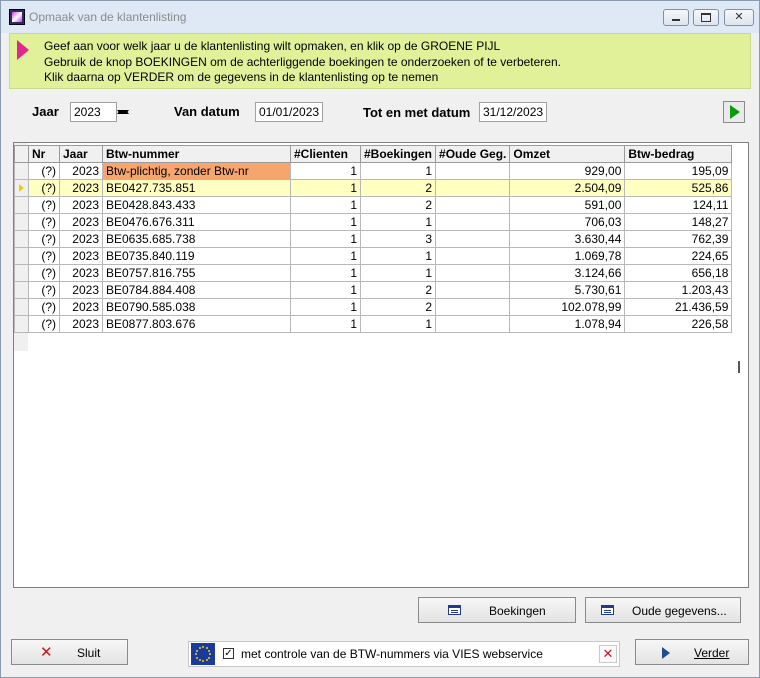  I want to click on cell-omzet: 591,00, so click(567, 205).